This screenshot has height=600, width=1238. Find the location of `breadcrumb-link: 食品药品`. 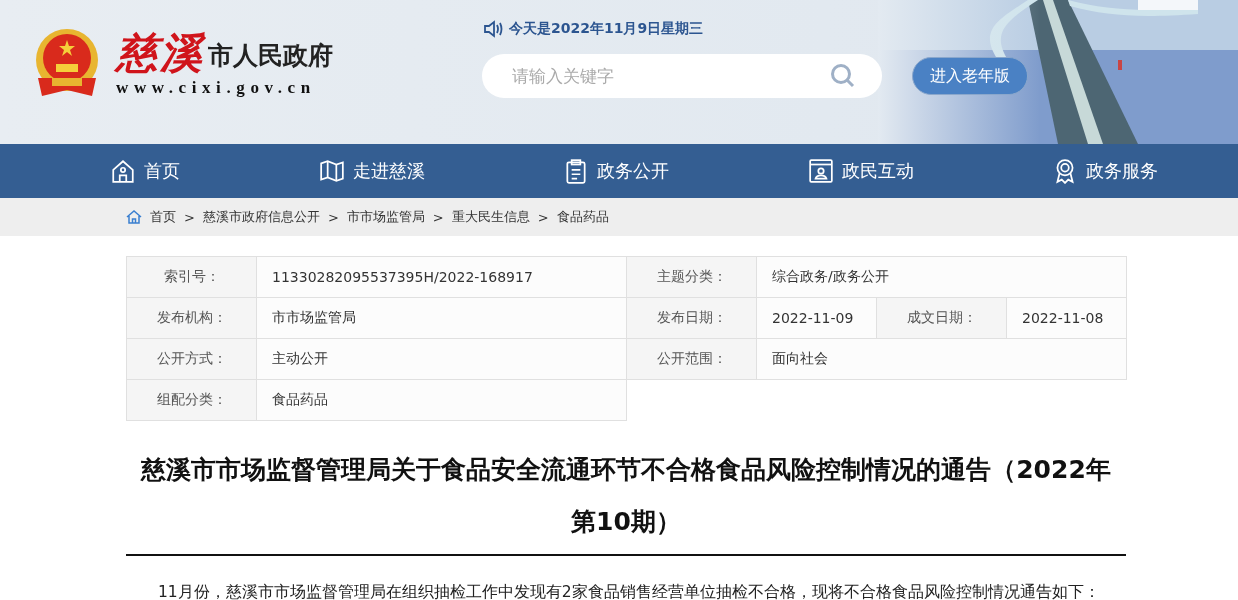

breadcrumb-link: 食品药品 is located at coordinates (582, 217).